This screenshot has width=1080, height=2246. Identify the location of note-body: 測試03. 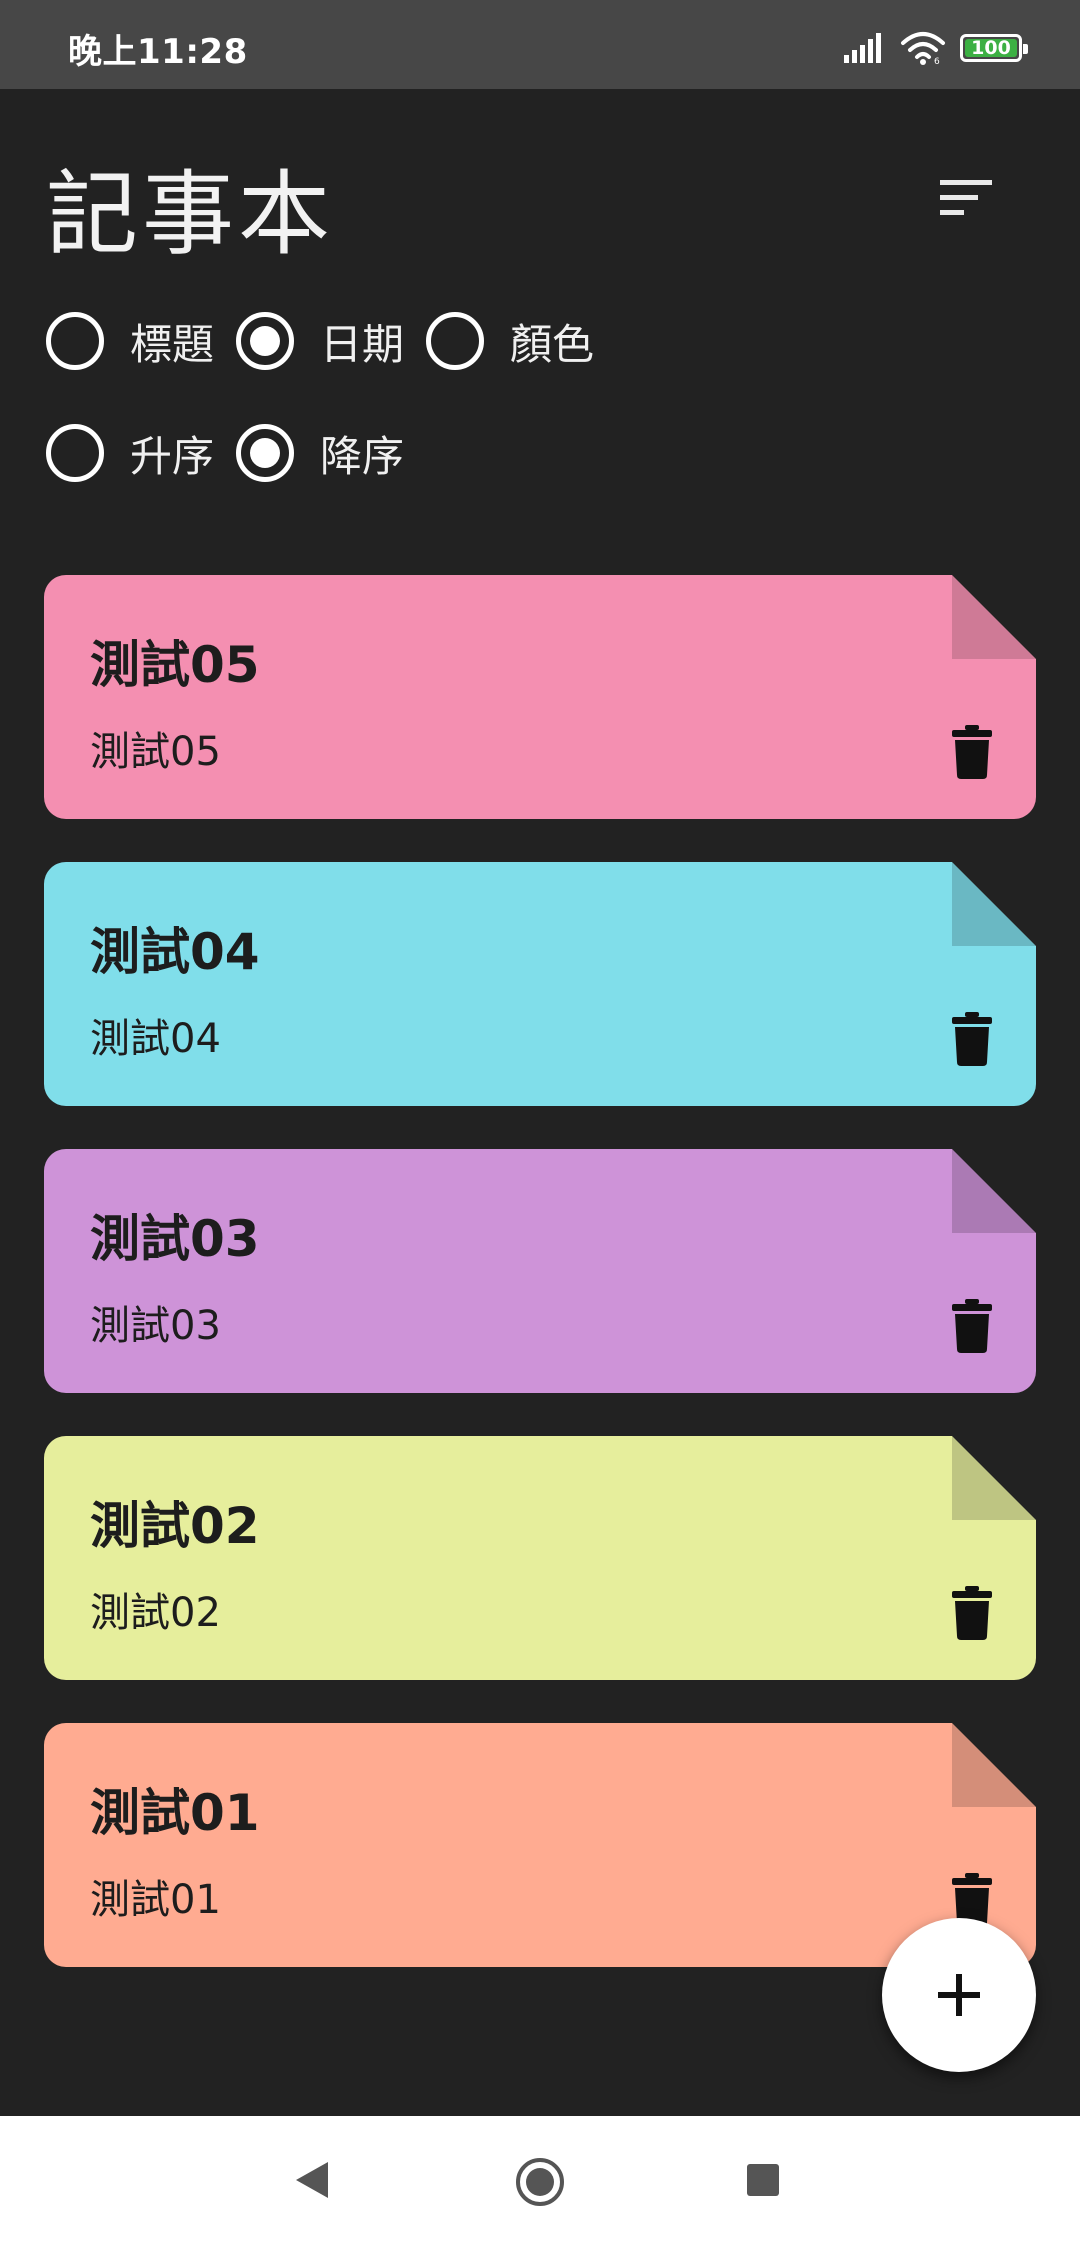
(155, 1326).